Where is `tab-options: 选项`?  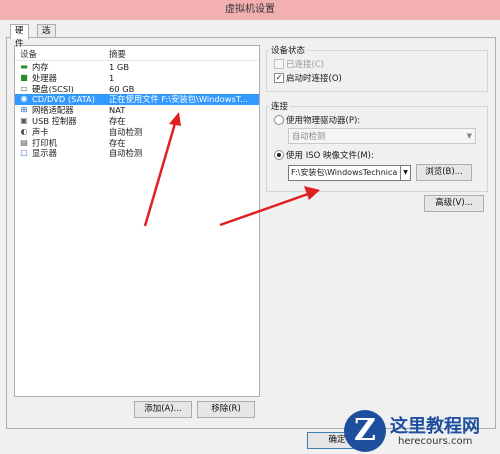
tab-options: 选项 is located at coordinates (46, 36).